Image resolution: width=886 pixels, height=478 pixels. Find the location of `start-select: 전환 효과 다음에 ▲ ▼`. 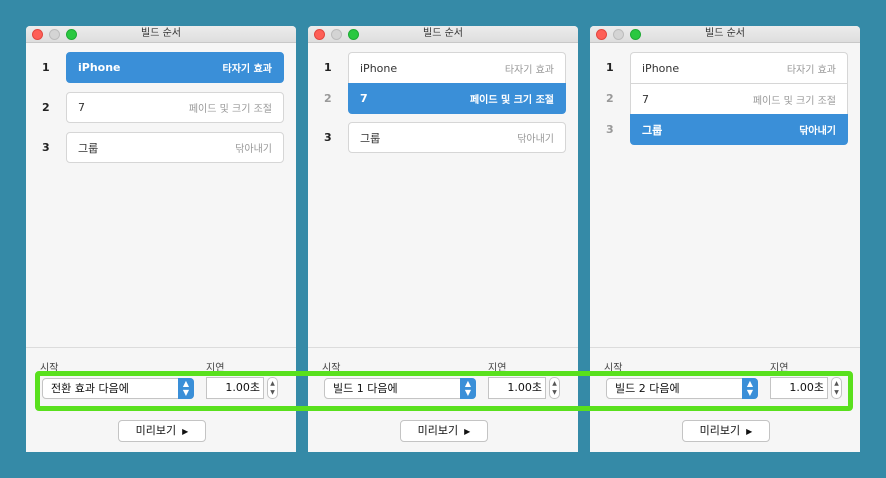

start-select: 전환 효과 다음에 ▲ ▼ is located at coordinates (118, 388).